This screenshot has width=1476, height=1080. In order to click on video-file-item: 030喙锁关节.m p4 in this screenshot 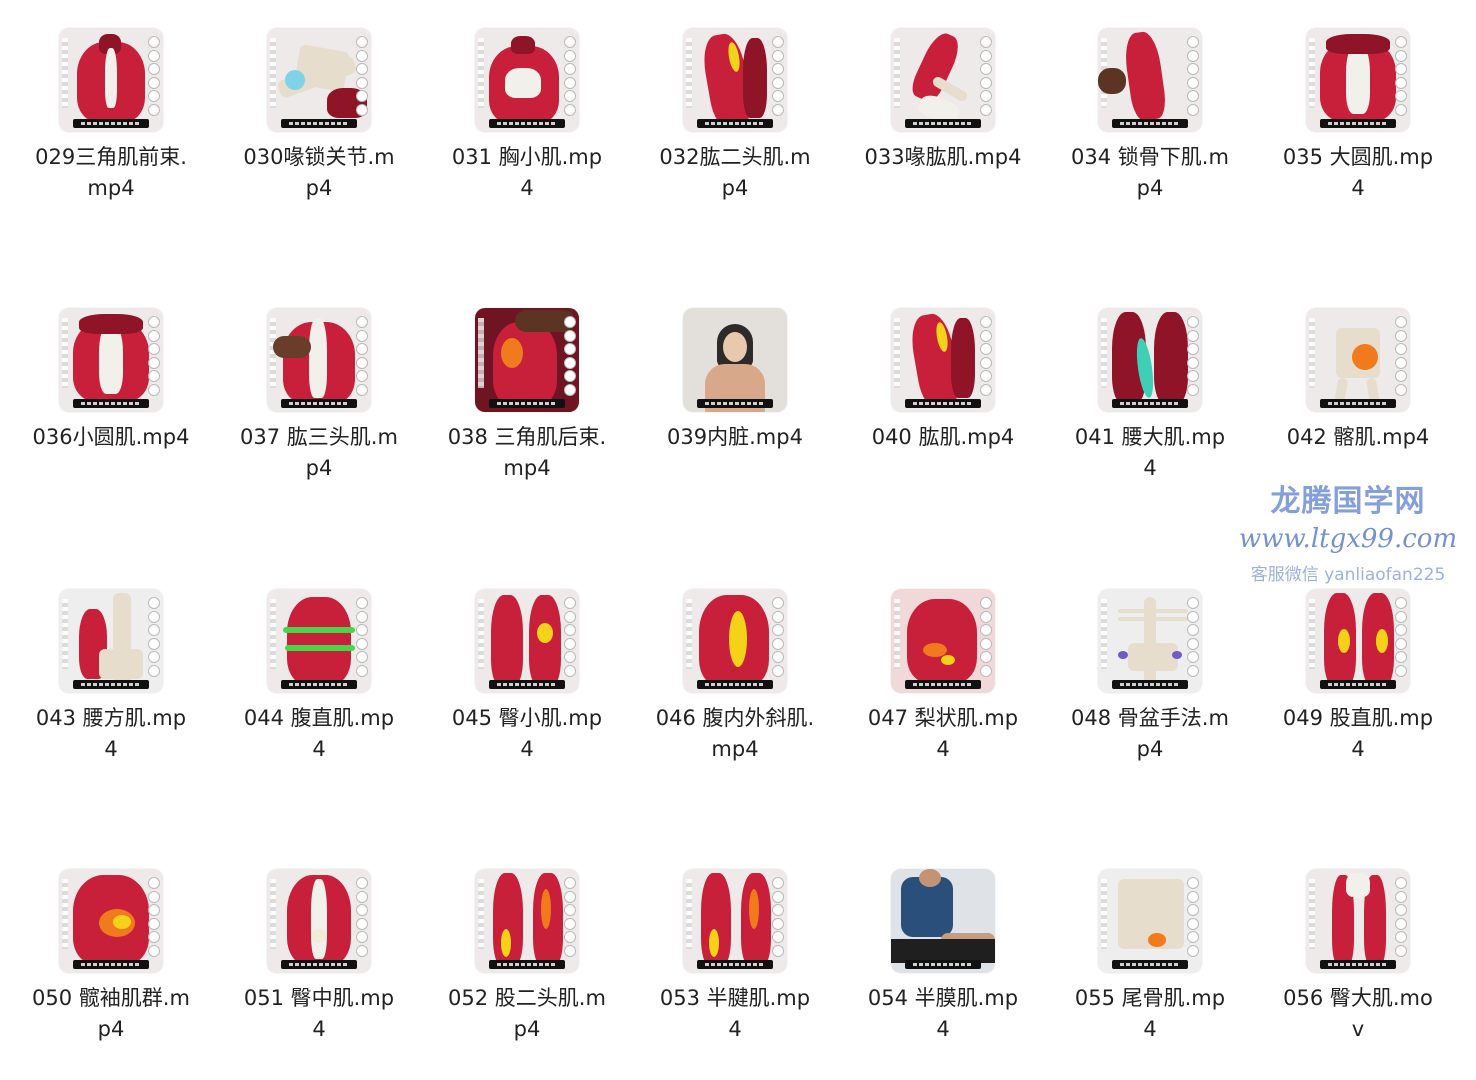, I will do `click(319, 116)`.